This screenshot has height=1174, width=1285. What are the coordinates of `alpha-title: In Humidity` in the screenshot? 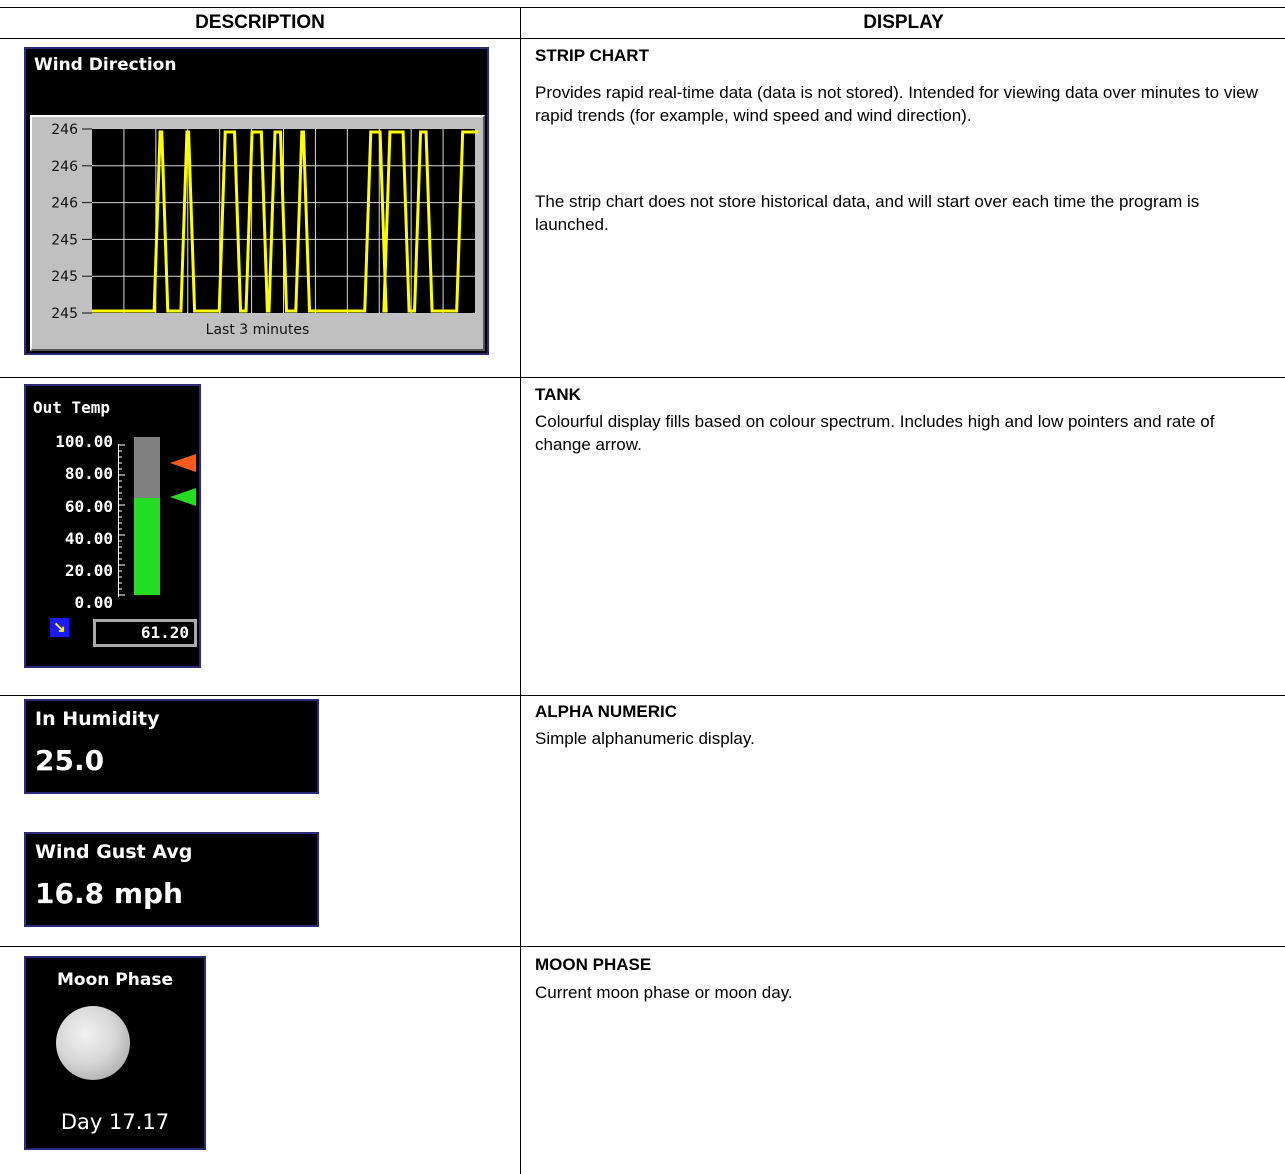 It's located at (97, 719).